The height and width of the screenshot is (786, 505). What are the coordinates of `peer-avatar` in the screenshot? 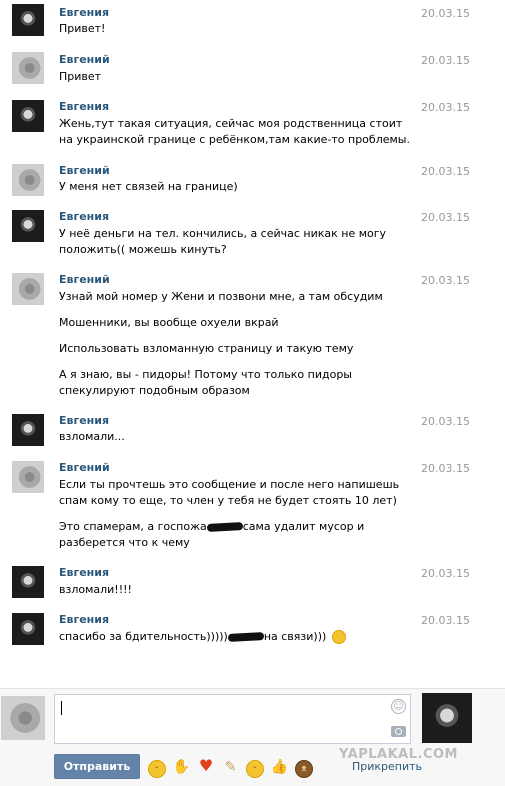 It's located at (447, 718).